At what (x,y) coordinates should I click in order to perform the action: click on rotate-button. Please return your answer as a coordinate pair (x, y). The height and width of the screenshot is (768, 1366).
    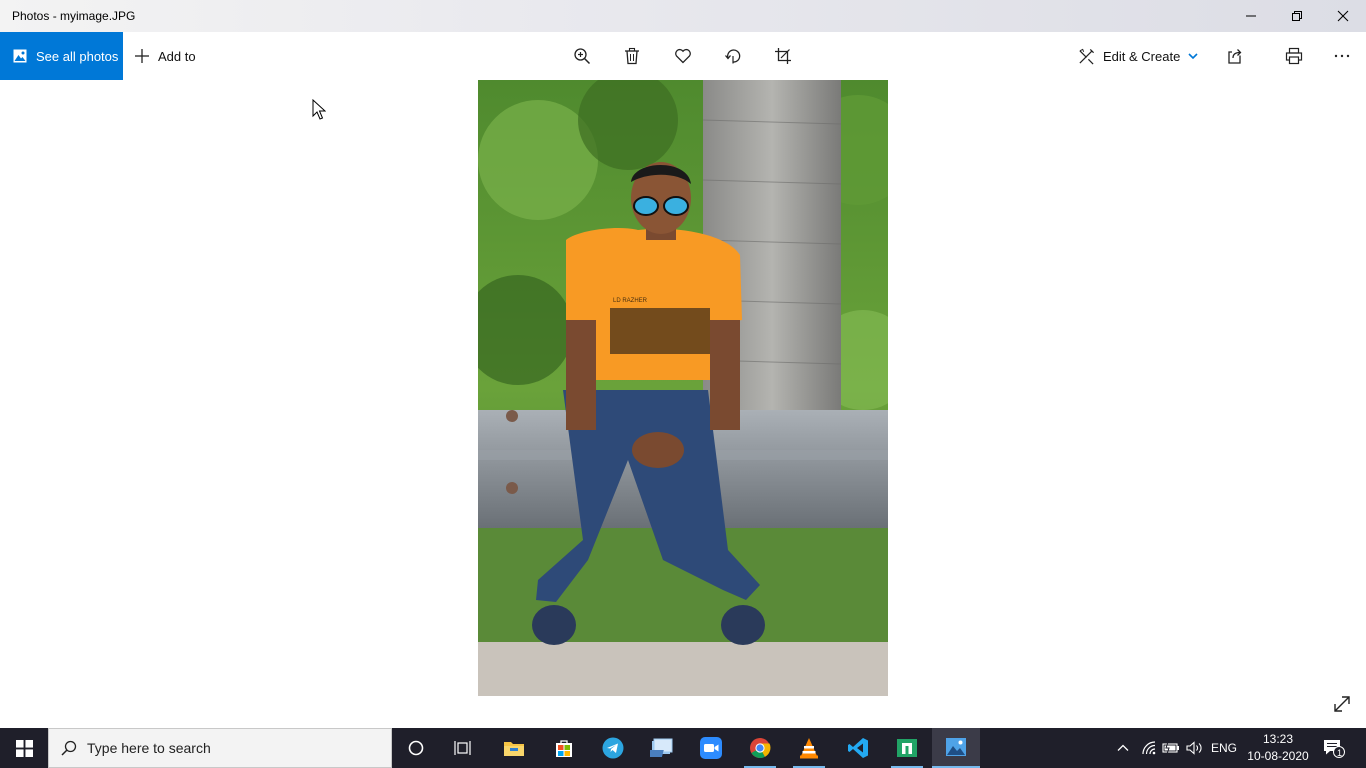
    Looking at the image, I should click on (733, 56).